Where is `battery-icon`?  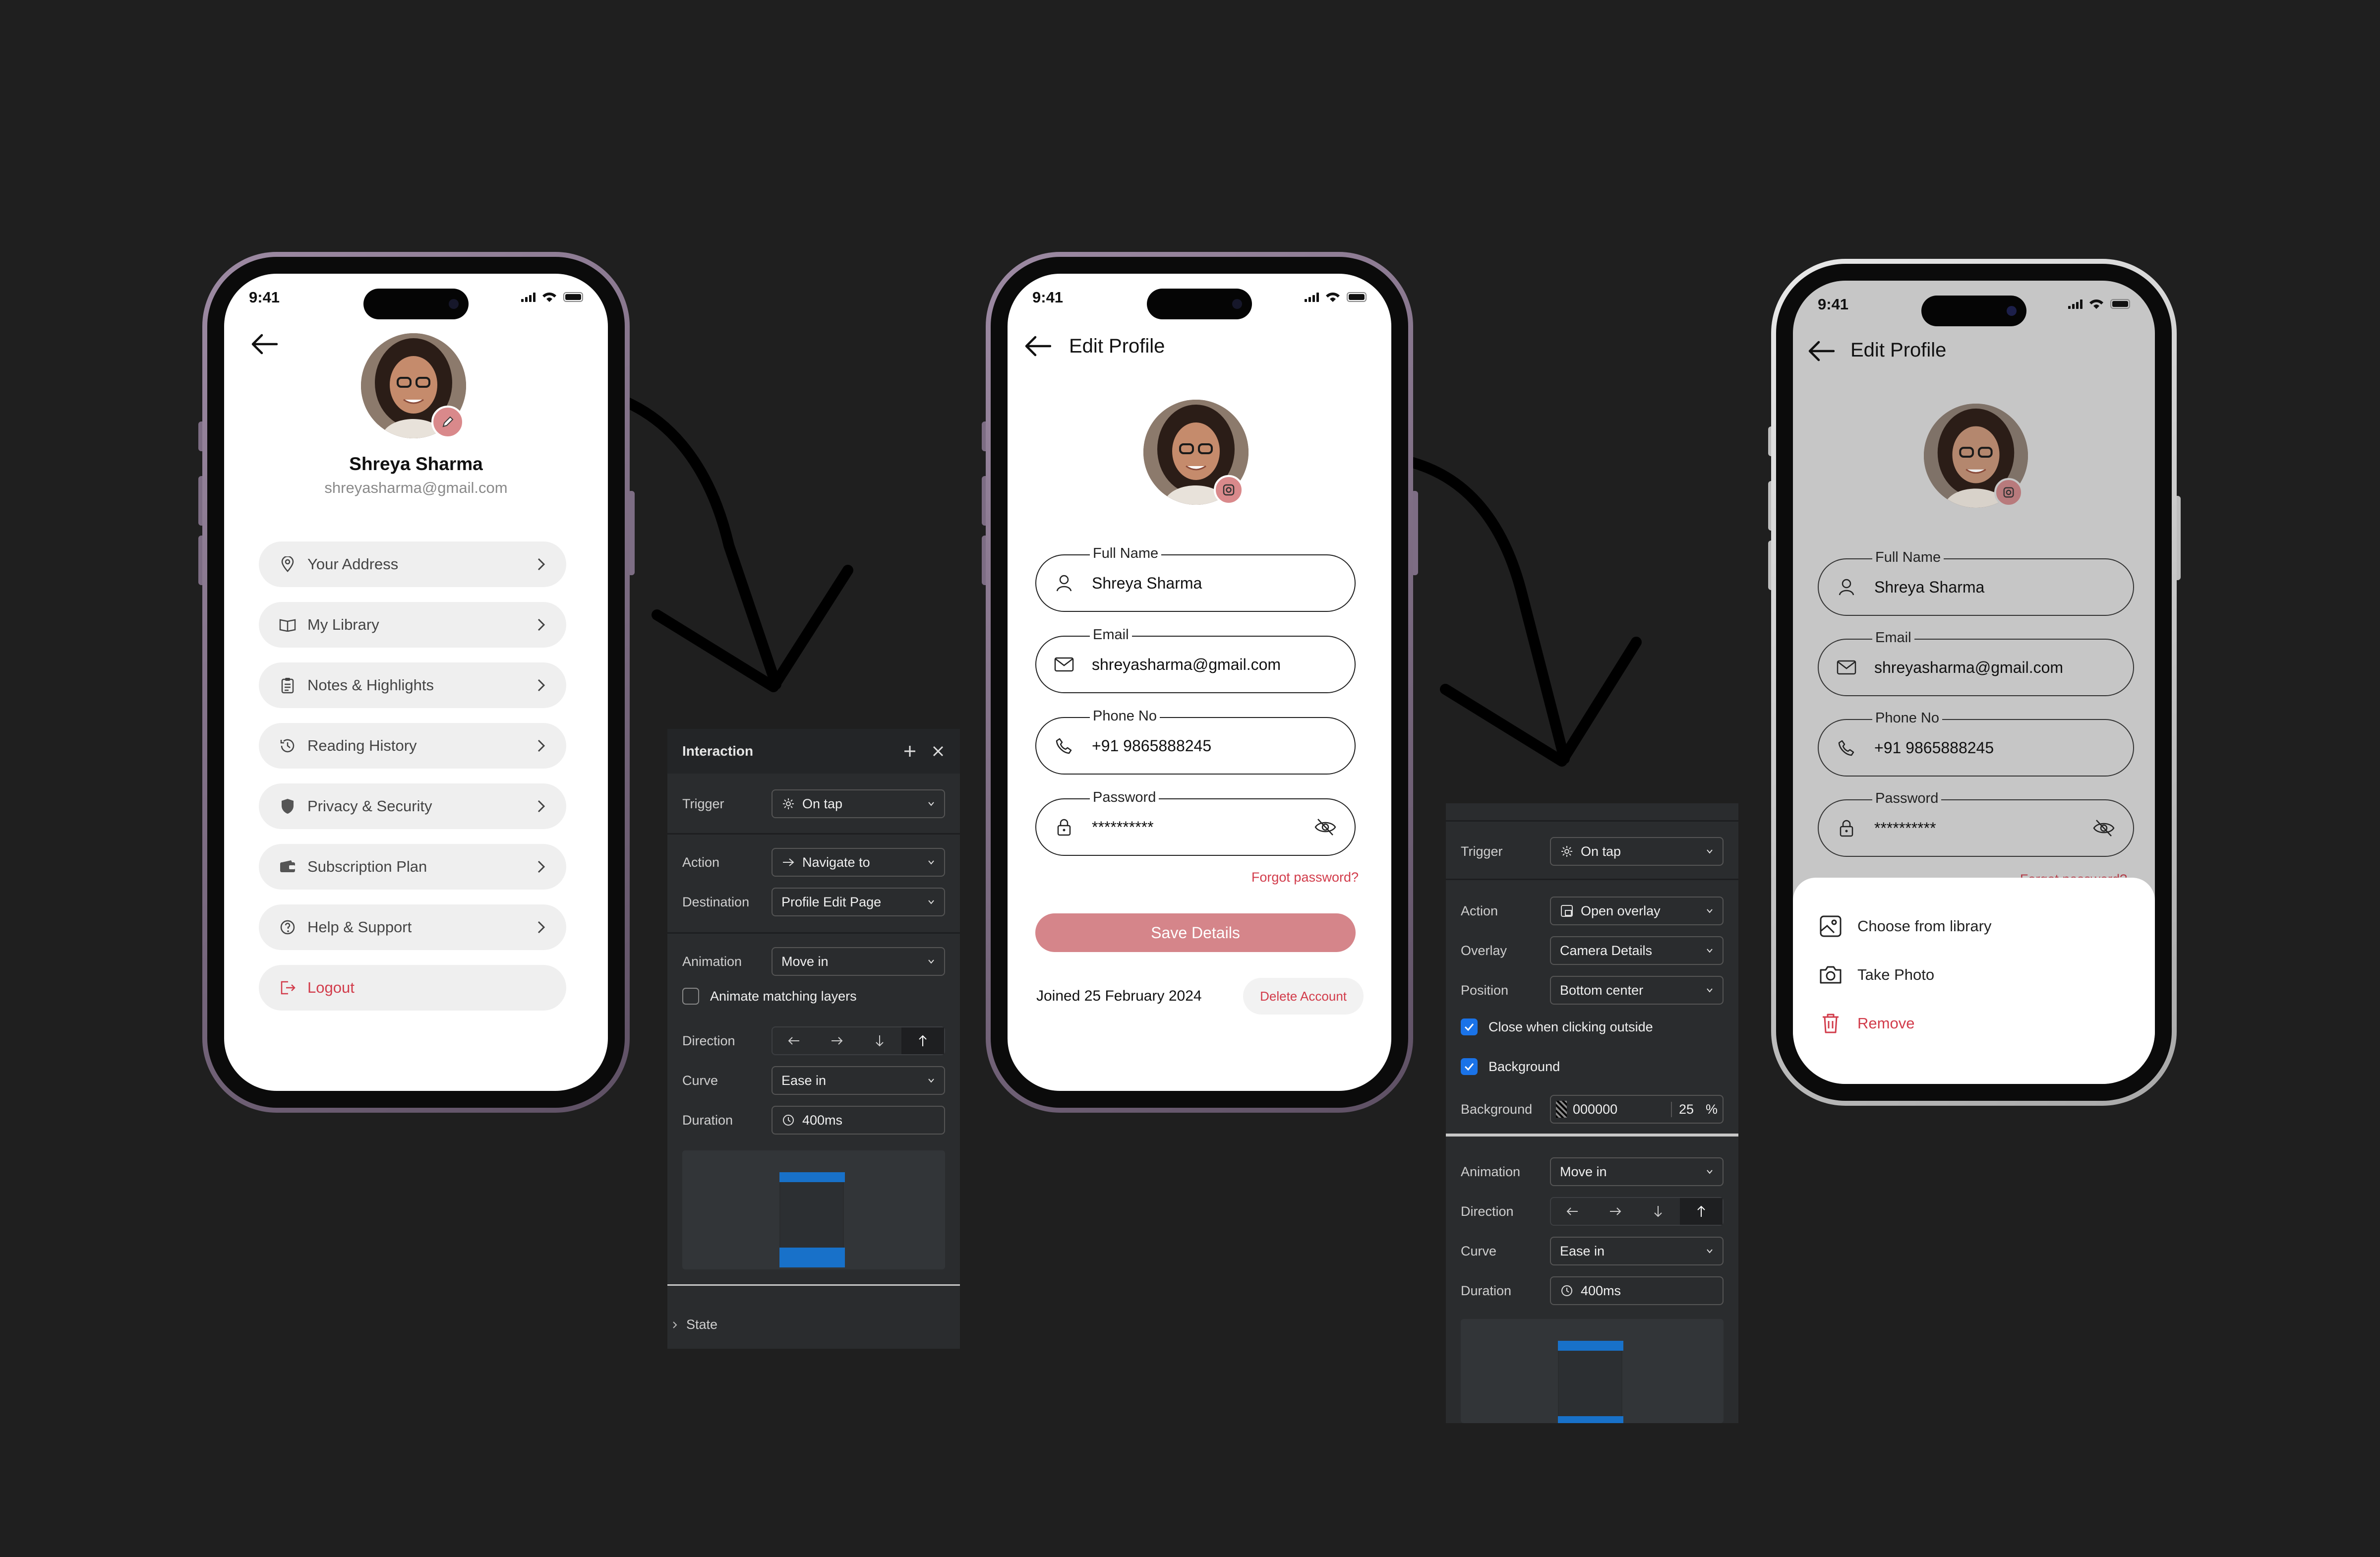 battery-icon is located at coordinates (573, 297).